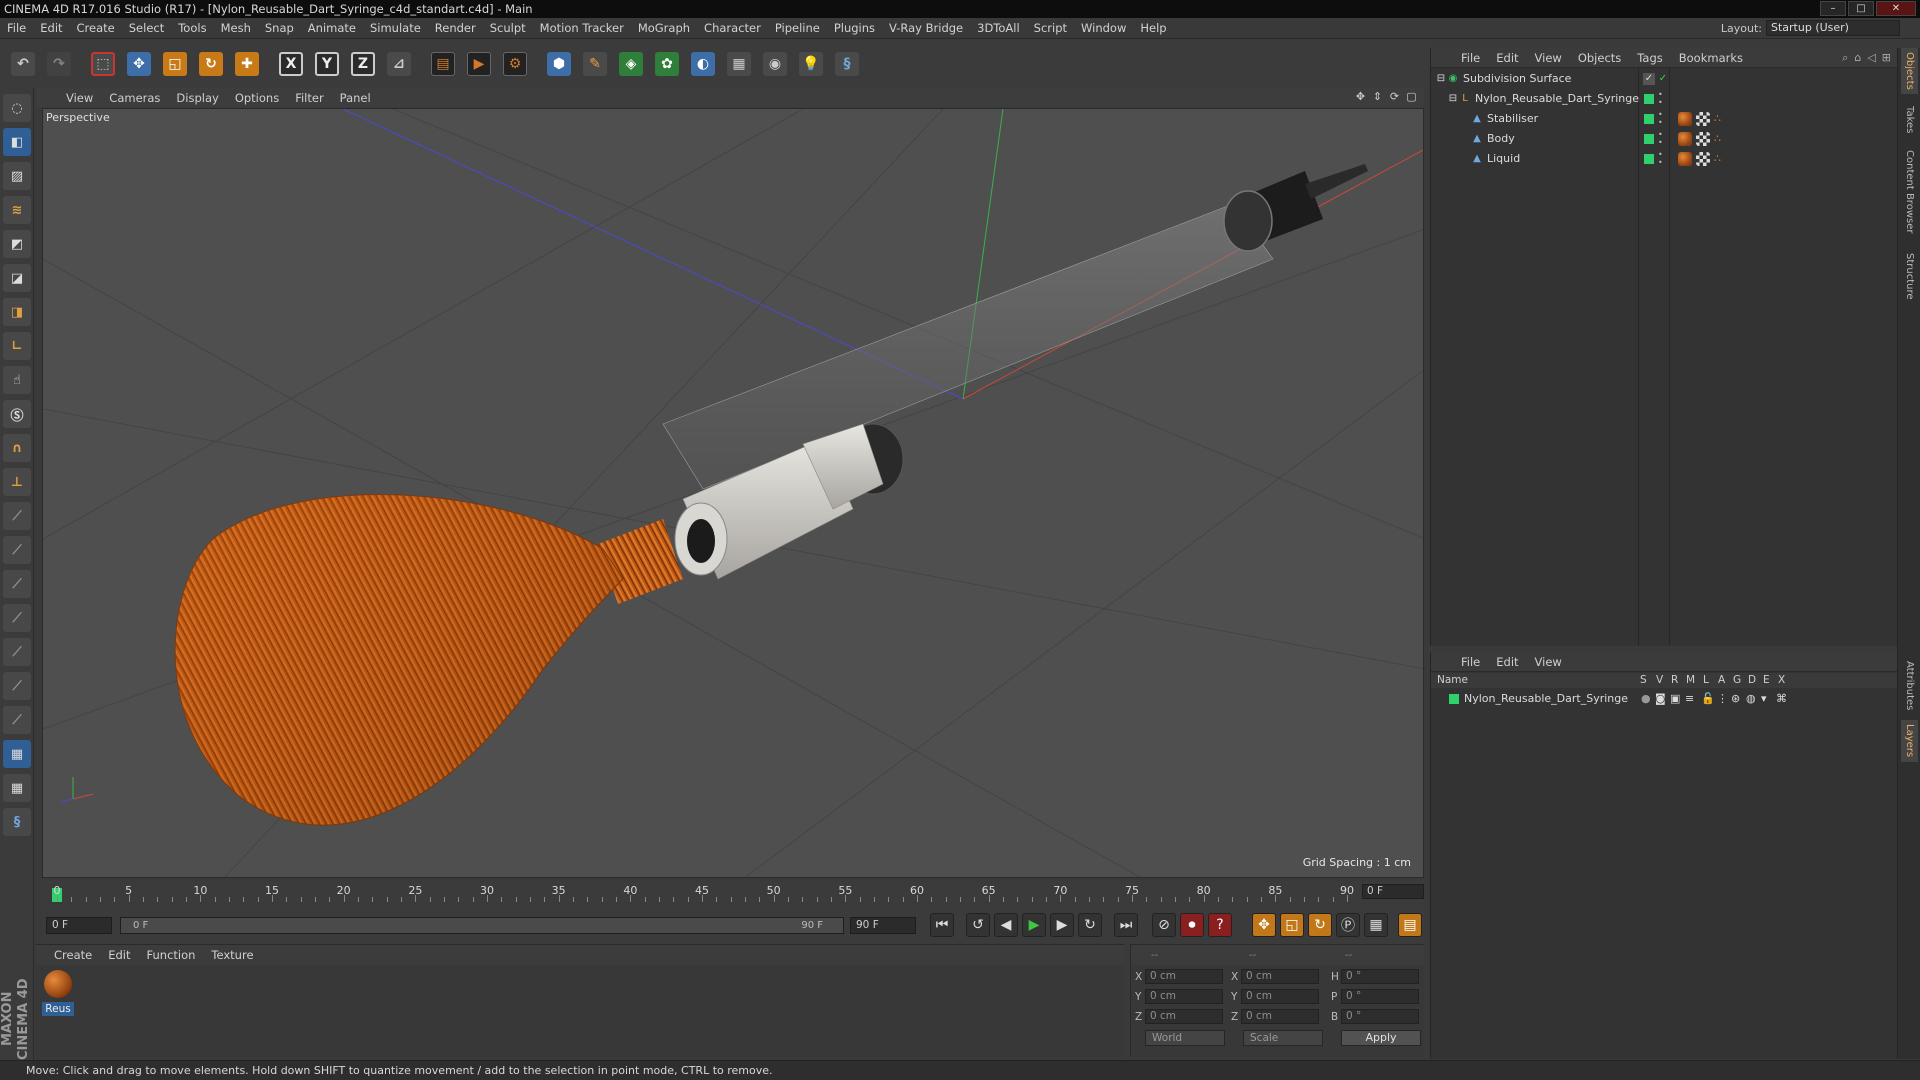  Describe the element at coordinates (1708, 699) in the screenshot. I see `lock-icon: 🔓` at that location.